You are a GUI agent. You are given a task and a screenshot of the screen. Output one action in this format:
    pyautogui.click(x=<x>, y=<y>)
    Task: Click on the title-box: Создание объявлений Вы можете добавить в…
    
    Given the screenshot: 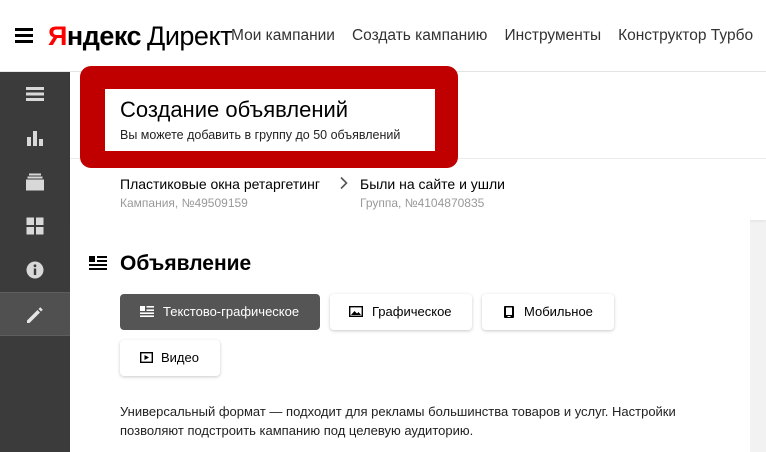 What is the action you would take?
    pyautogui.click(x=270, y=120)
    